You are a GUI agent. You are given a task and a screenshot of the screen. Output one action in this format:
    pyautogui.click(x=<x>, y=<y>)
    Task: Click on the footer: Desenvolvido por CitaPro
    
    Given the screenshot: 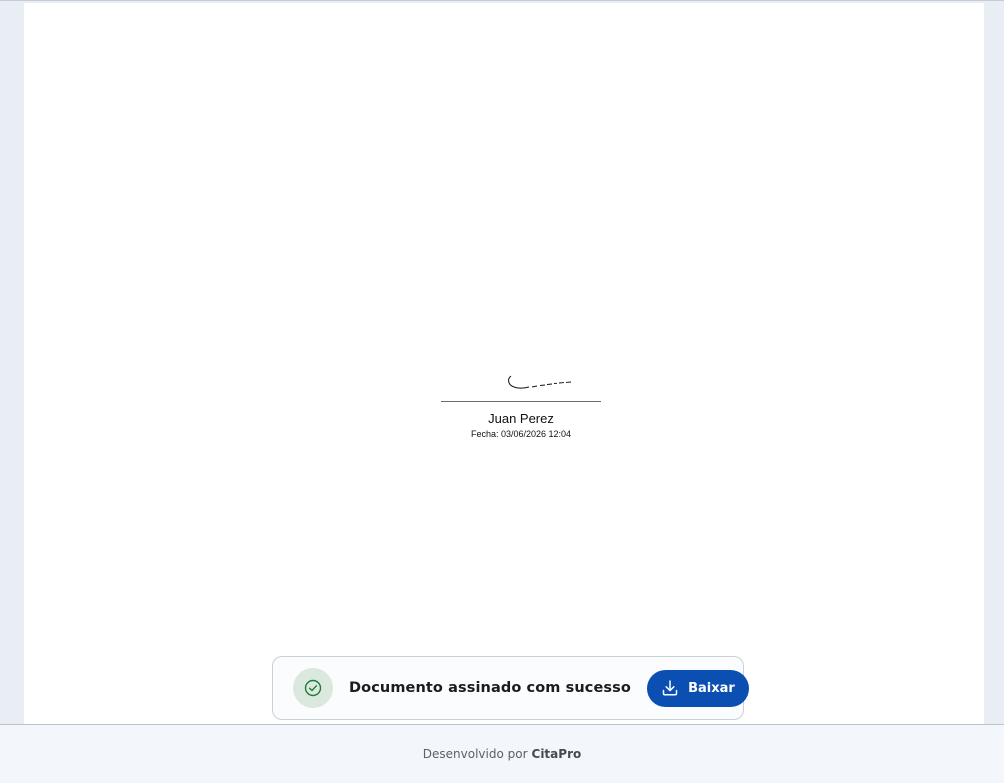 What is the action you would take?
    pyautogui.click(x=502, y=753)
    